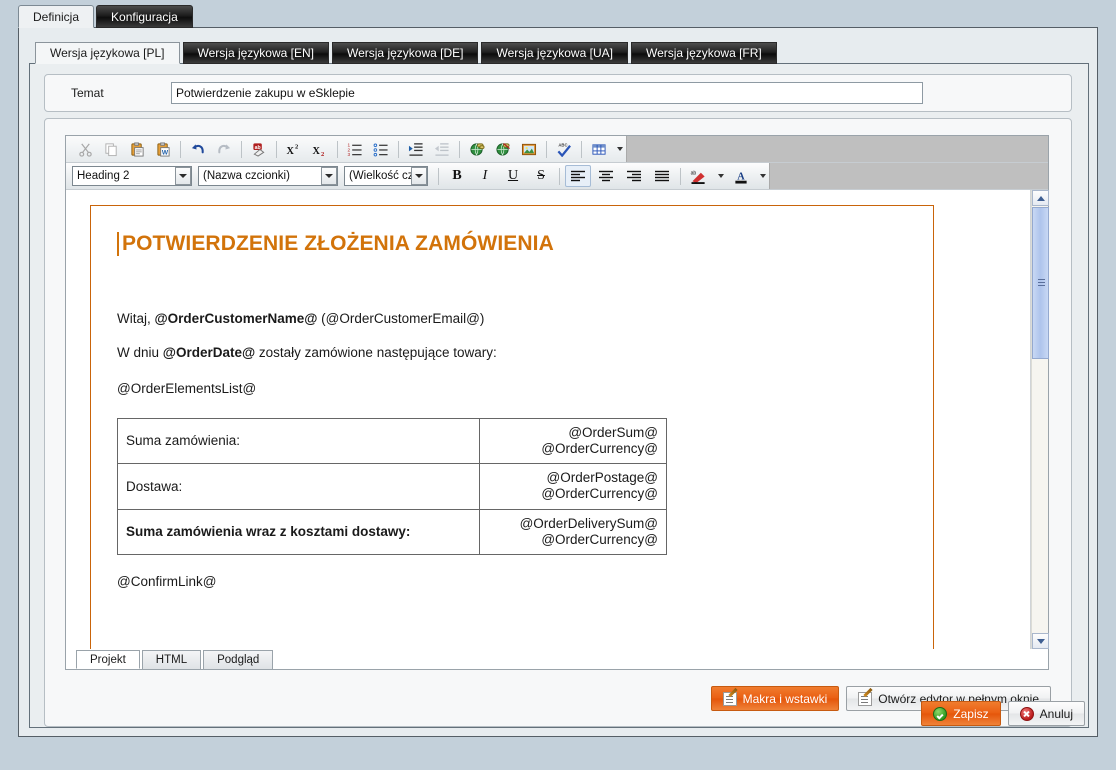 Image resolution: width=1116 pixels, height=770 pixels. Describe the element at coordinates (606, 176) in the screenshot. I see `align-center-button` at that location.